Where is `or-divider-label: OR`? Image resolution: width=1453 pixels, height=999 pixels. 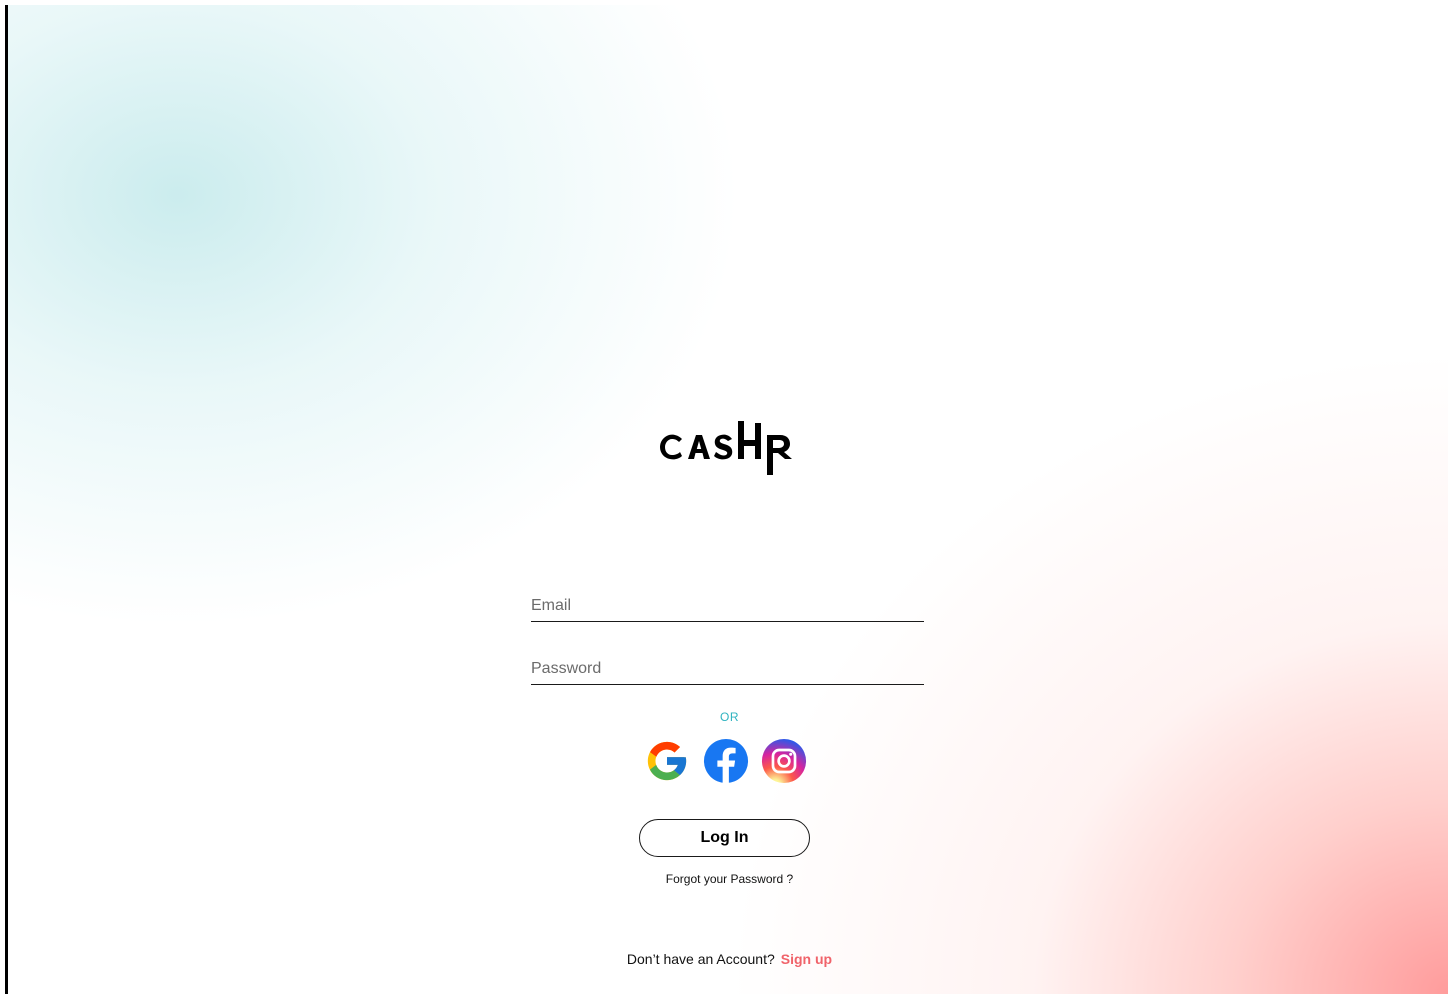 or-divider-label: OR is located at coordinates (729, 717).